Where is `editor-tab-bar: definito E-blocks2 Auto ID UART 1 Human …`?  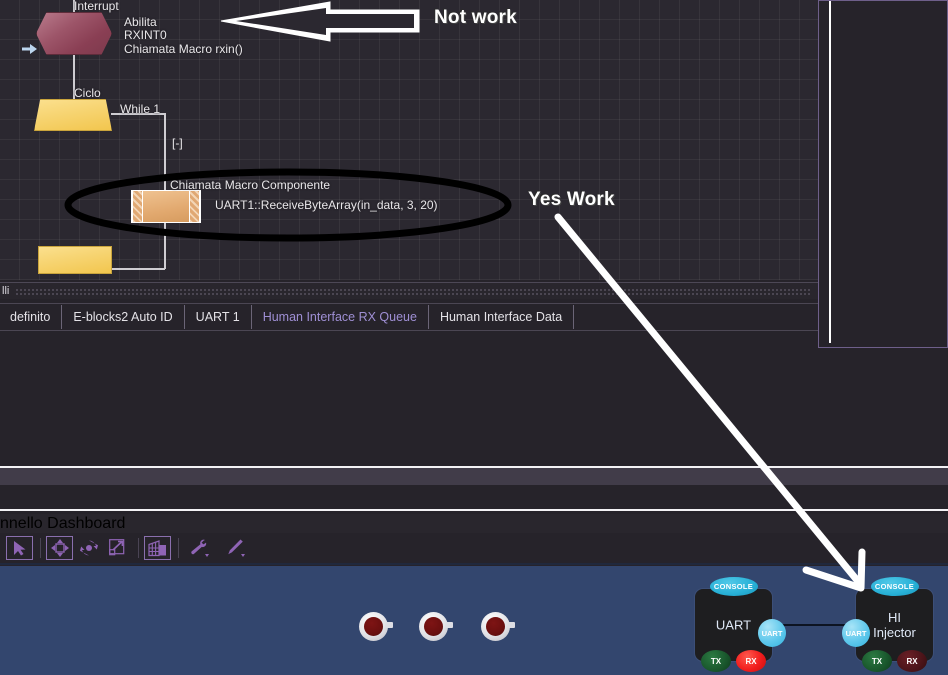
editor-tab-bar: definito E-blocks2 Auto ID UART 1 Human … is located at coordinates (409, 317).